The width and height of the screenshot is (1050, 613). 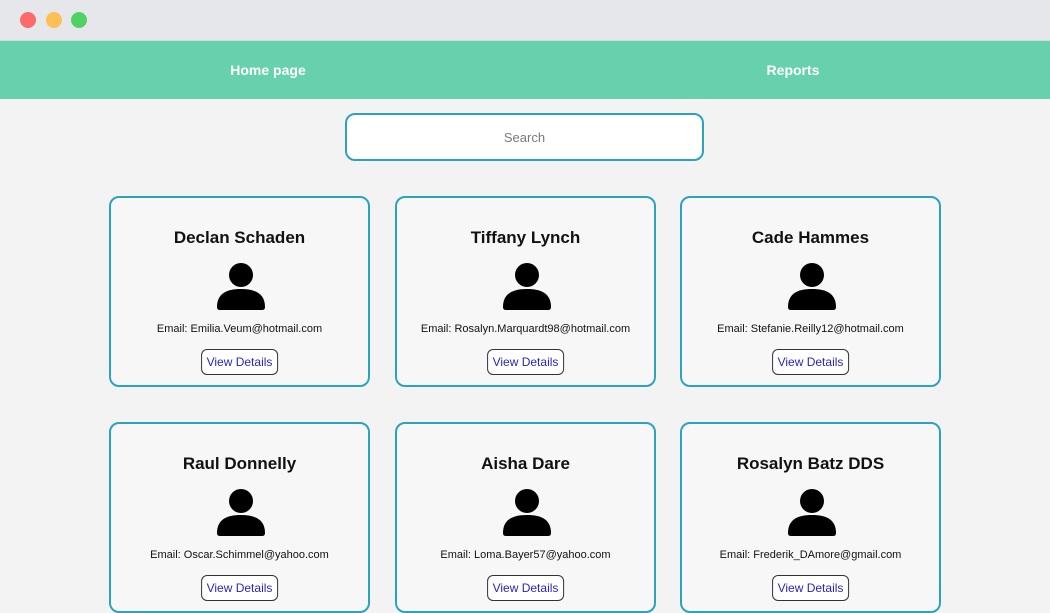 What do you see at coordinates (810, 329) in the screenshot?
I see `user-email: Email: Stefanie.Reilly12@hotmail.com` at bounding box center [810, 329].